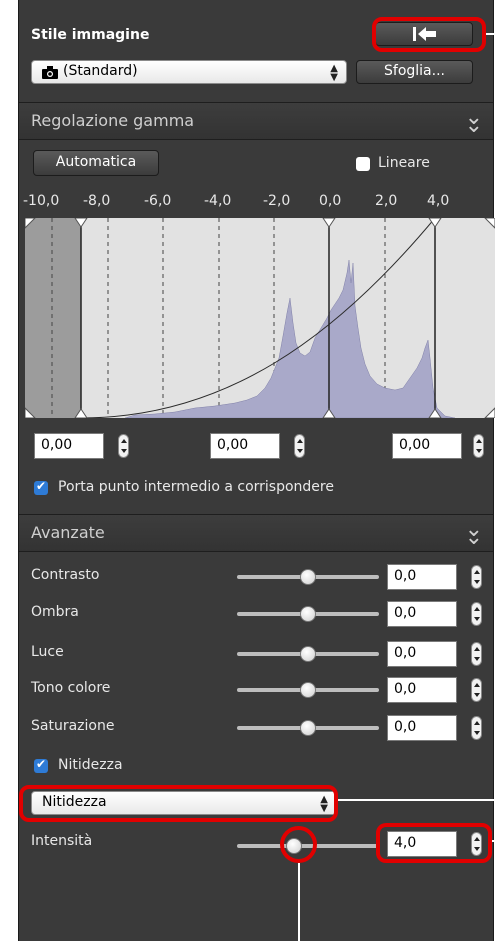 The height and width of the screenshot is (941, 501). I want to click on highlight-strength-input, so click(434, 843).